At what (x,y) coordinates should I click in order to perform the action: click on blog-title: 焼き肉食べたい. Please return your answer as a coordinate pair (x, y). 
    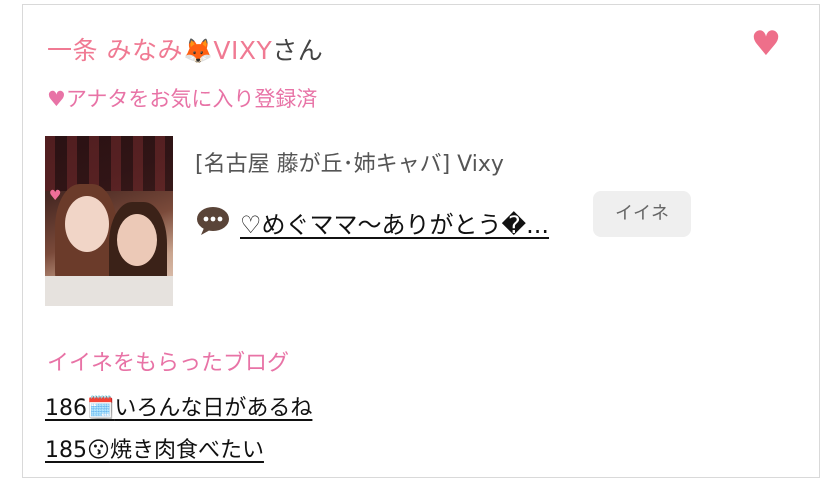
    Looking at the image, I should click on (186, 450).